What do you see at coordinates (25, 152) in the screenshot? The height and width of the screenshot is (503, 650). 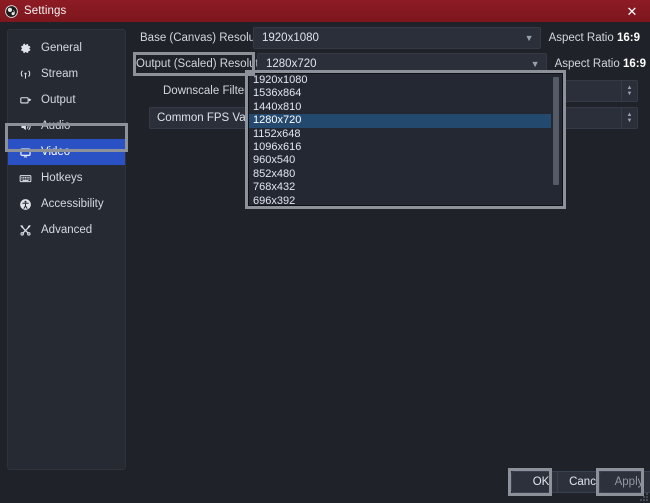 I see `monitor-icon` at bounding box center [25, 152].